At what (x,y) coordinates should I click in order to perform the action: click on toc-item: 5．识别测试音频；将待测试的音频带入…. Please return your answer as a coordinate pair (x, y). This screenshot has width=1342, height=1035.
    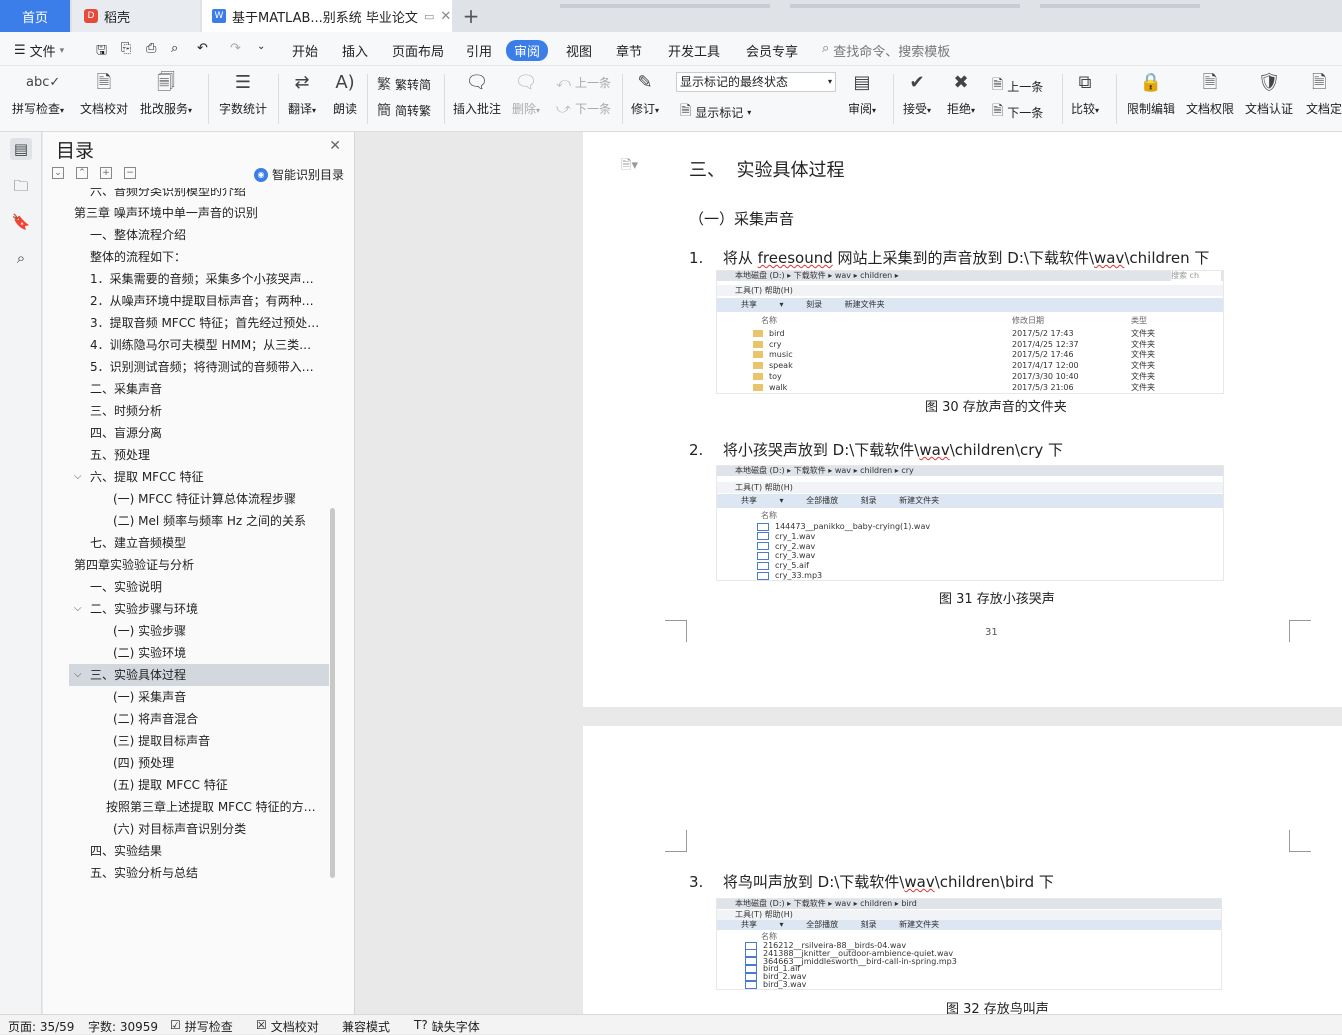
    Looking at the image, I should click on (199, 367).